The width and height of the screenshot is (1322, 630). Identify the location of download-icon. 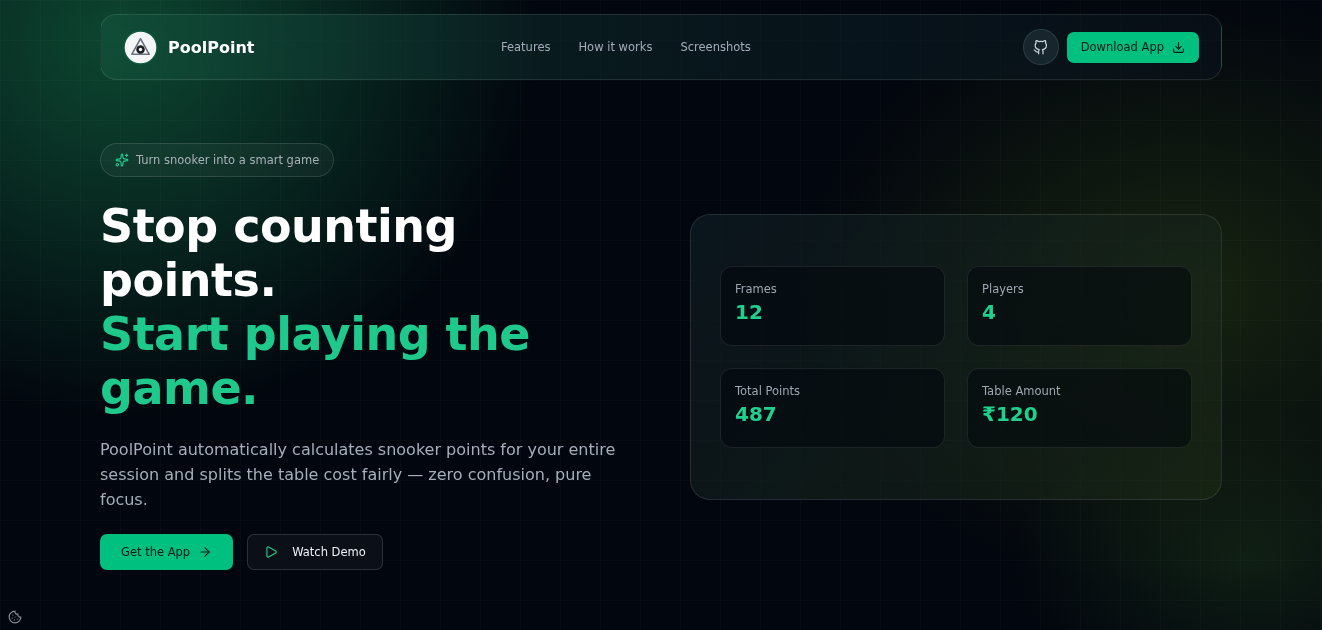
(1178, 47).